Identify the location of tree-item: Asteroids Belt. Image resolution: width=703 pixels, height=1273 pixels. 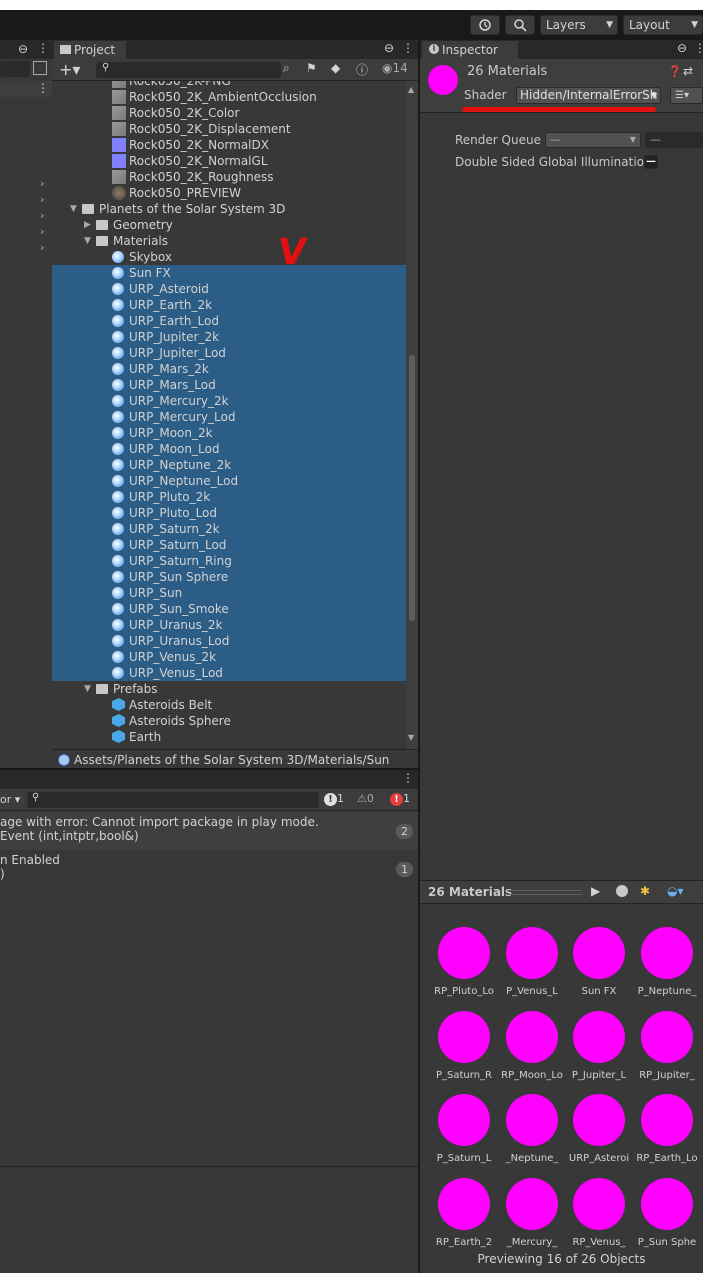
(229, 705).